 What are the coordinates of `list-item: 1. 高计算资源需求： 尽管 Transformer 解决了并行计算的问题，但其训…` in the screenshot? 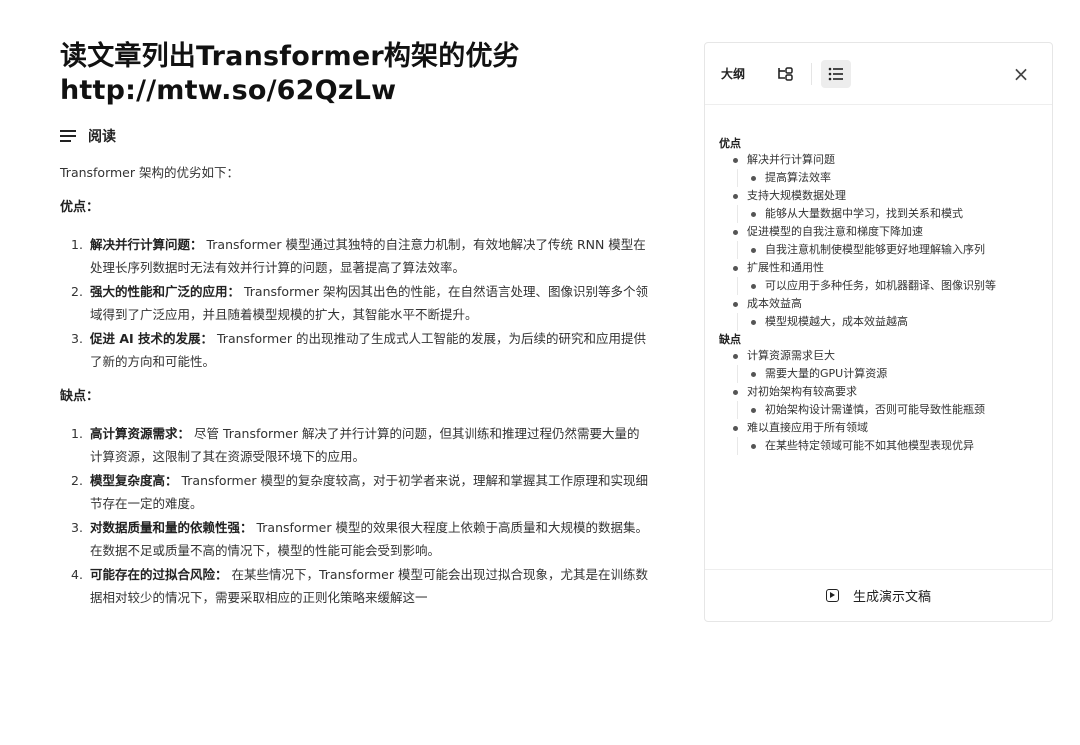 It's located at (360, 445).